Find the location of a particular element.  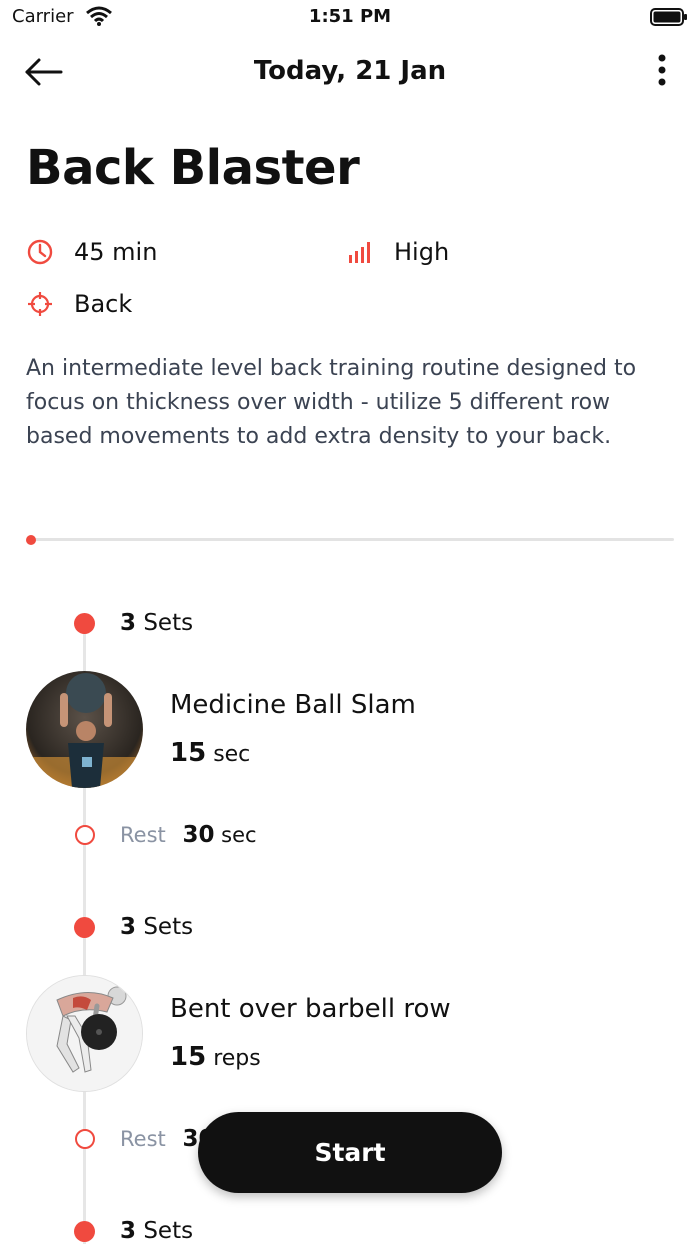

nav-bar: Today, 21 Jan is located at coordinates (350, 72).